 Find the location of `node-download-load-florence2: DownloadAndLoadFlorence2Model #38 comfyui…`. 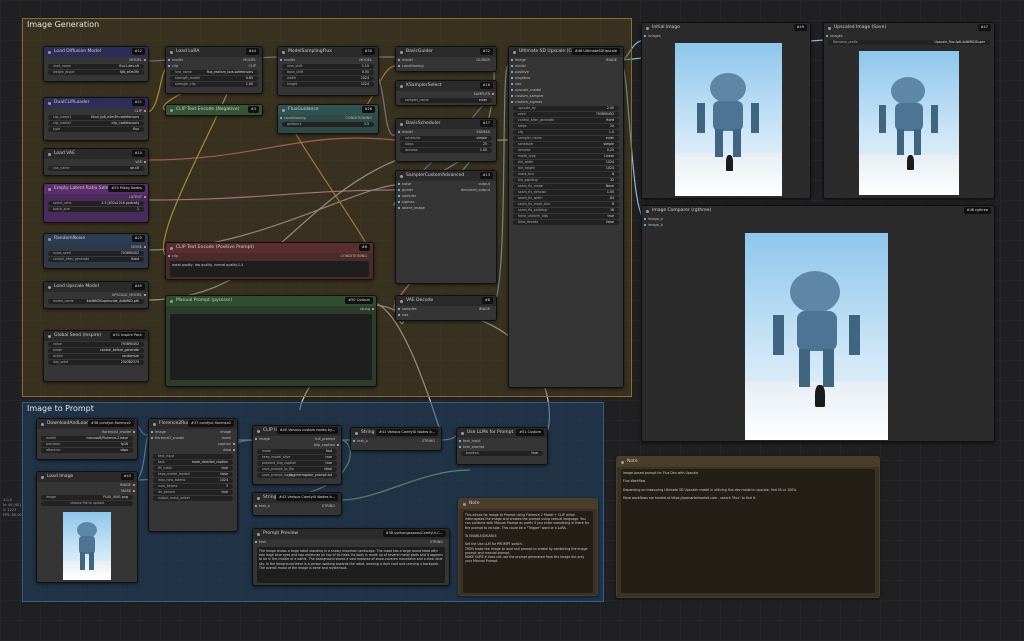

node-download-load-florence2: DownloadAndLoadFlorence2Model #38 comfyui… is located at coordinates (87, 439).